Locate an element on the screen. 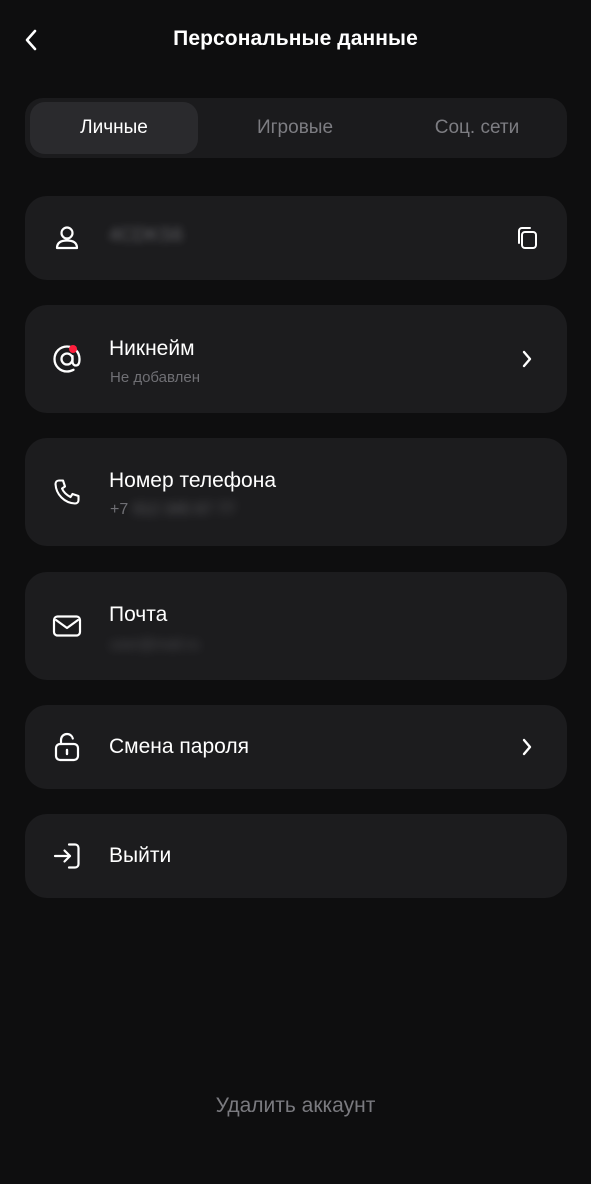 The height and width of the screenshot is (1184, 591). logout-card: Выйти is located at coordinates (296, 856).